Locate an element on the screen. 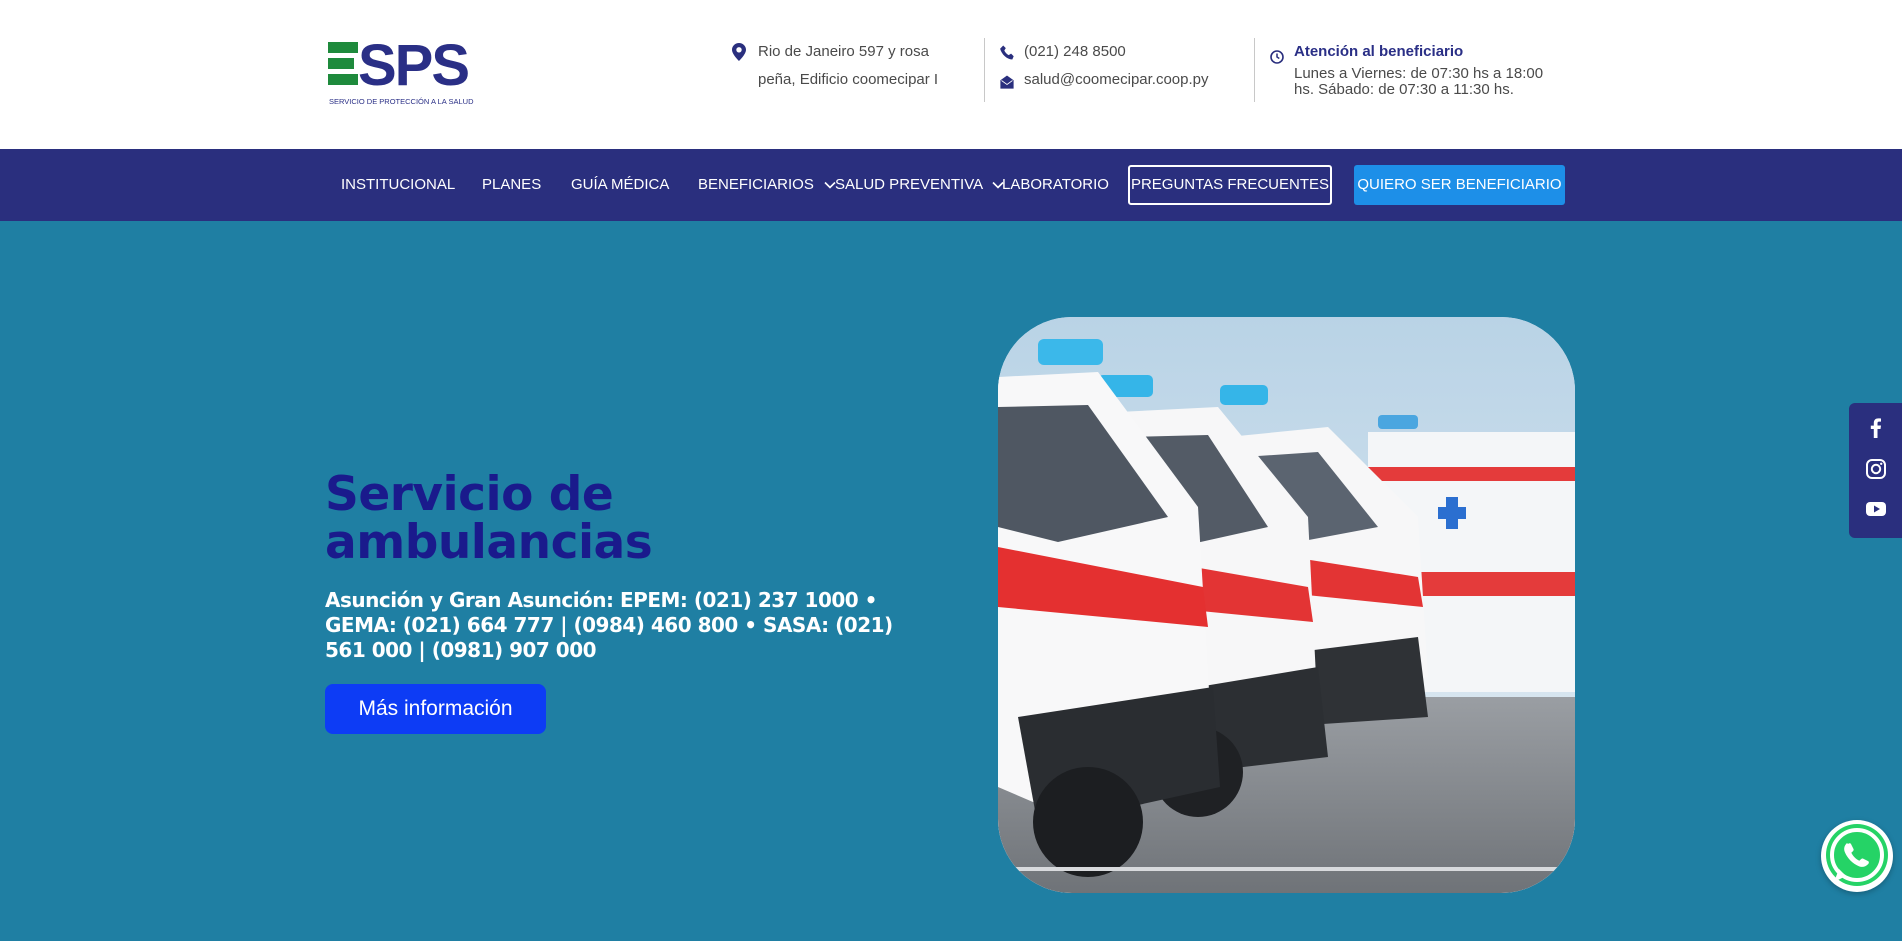 This screenshot has width=1902, height=941. hours-title: Atención al beneficiario is located at coordinates (1379, 51).